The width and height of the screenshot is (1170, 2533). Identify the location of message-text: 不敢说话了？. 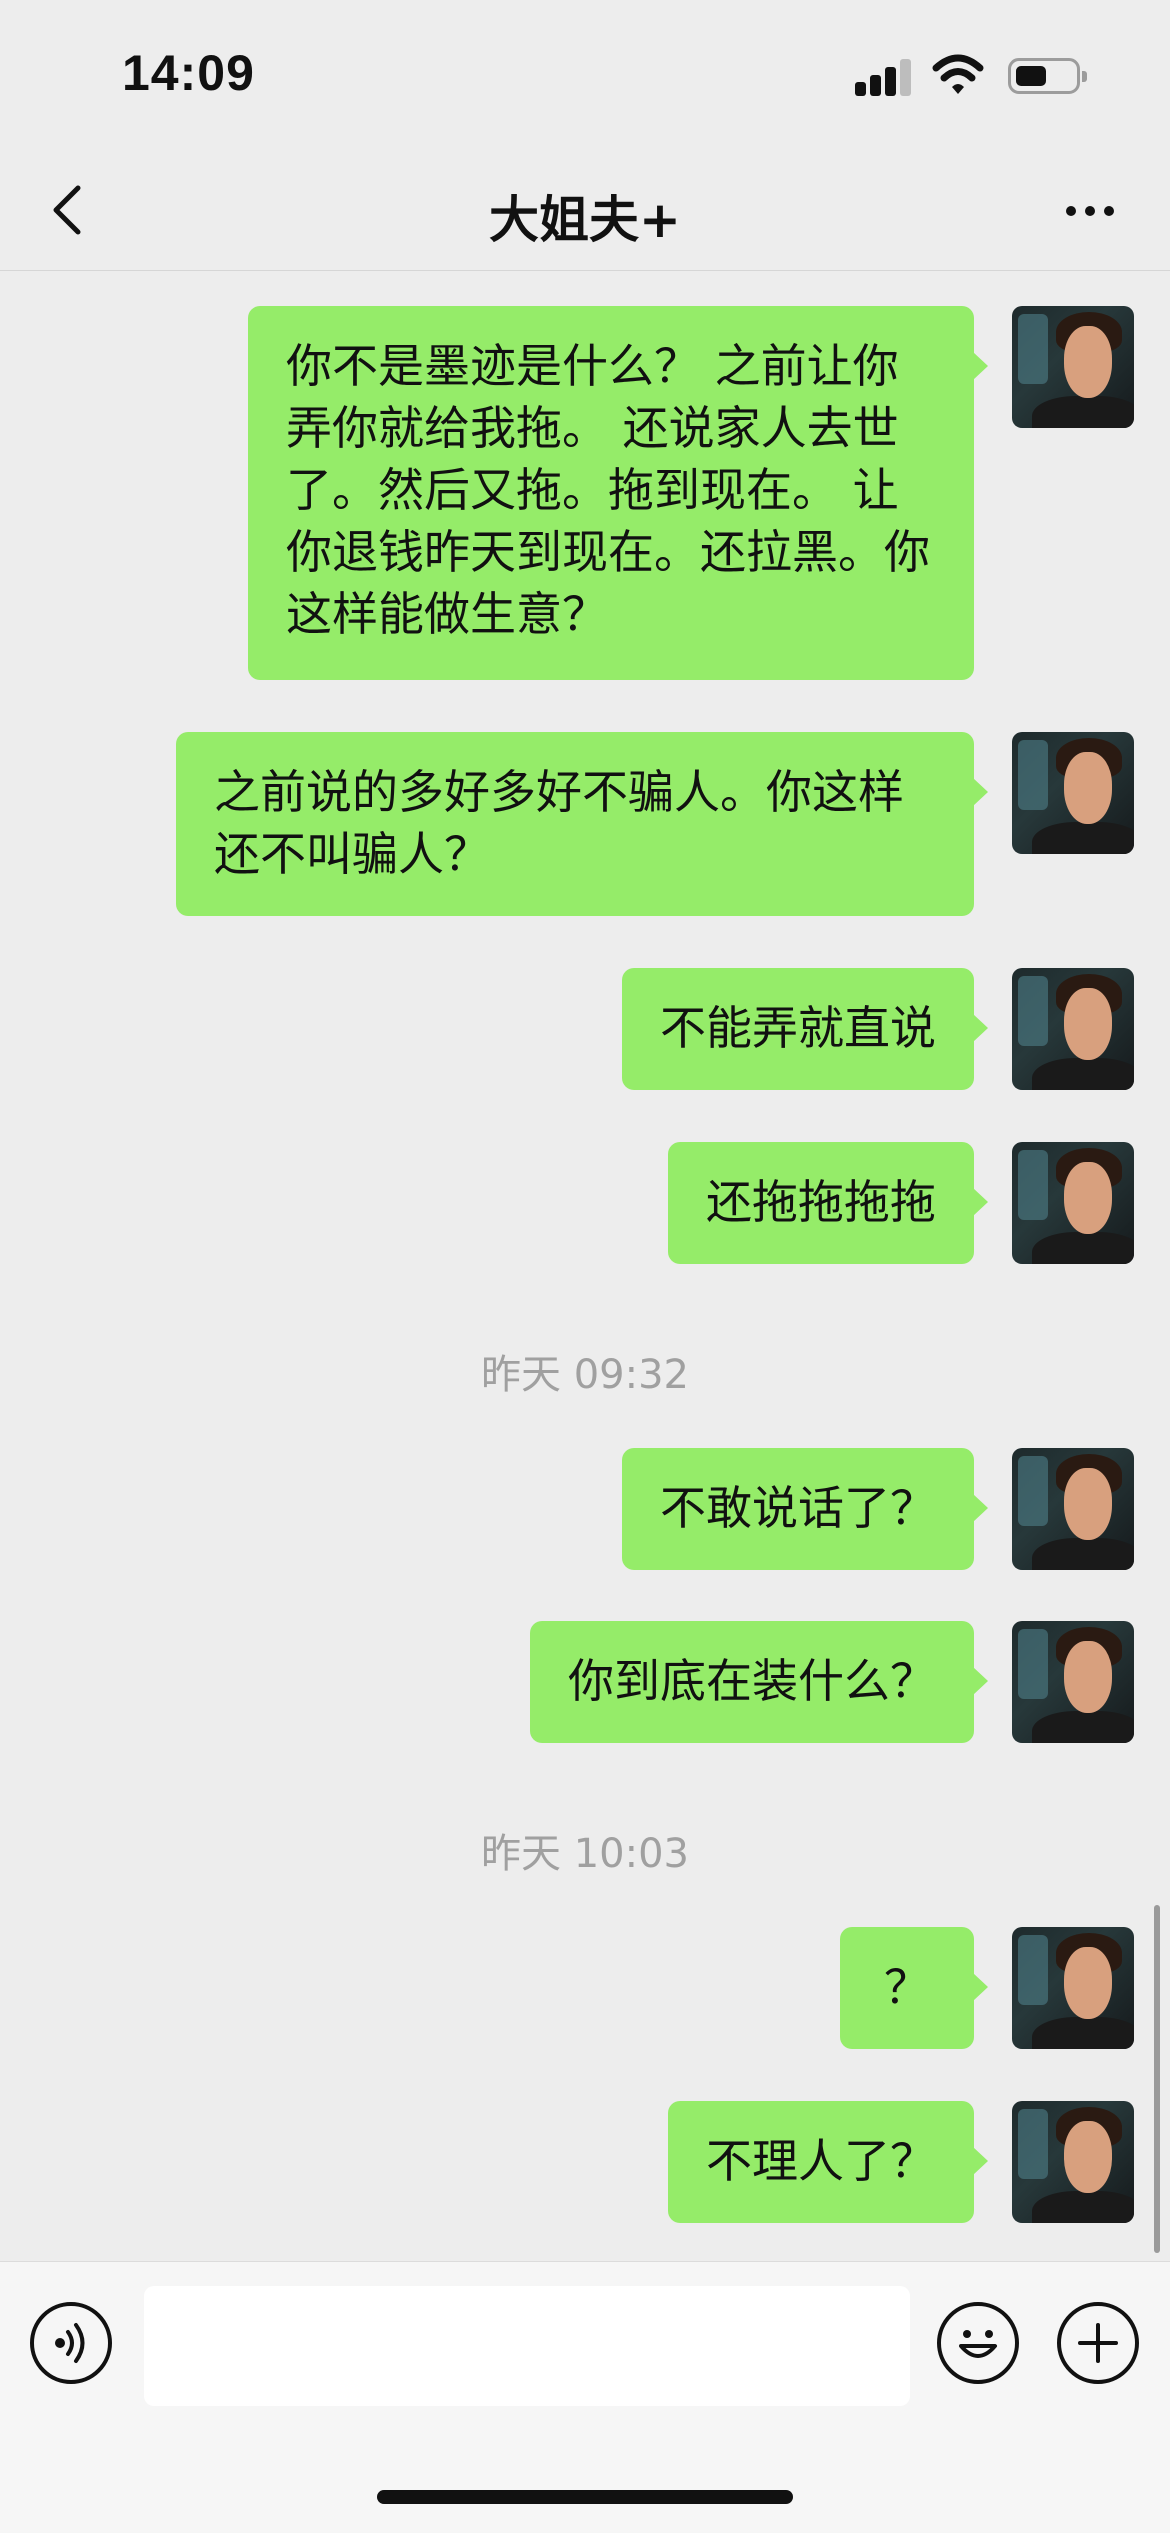
(798, 1508).